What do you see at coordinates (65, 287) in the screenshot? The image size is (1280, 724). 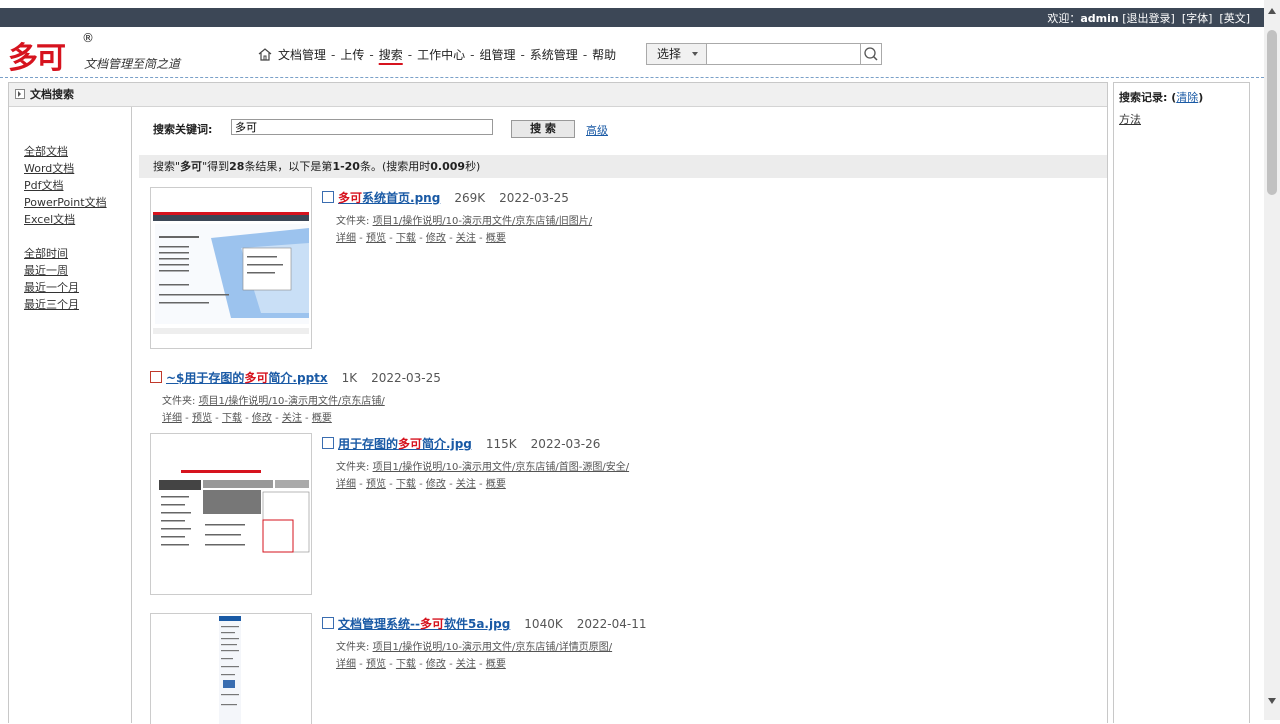 I see `filter-last-month: 最近一个月` at bounding box center [65, 287].